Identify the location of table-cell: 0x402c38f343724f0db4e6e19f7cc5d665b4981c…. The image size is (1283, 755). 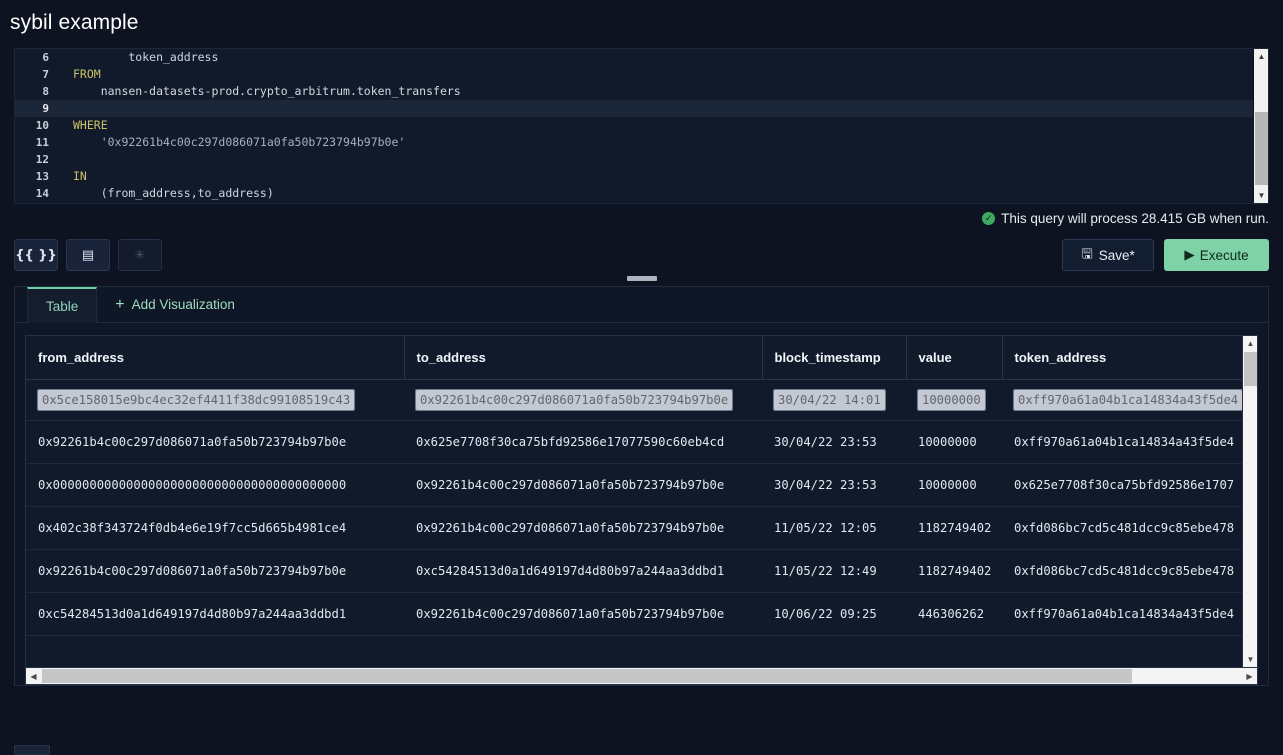
(215, 528).